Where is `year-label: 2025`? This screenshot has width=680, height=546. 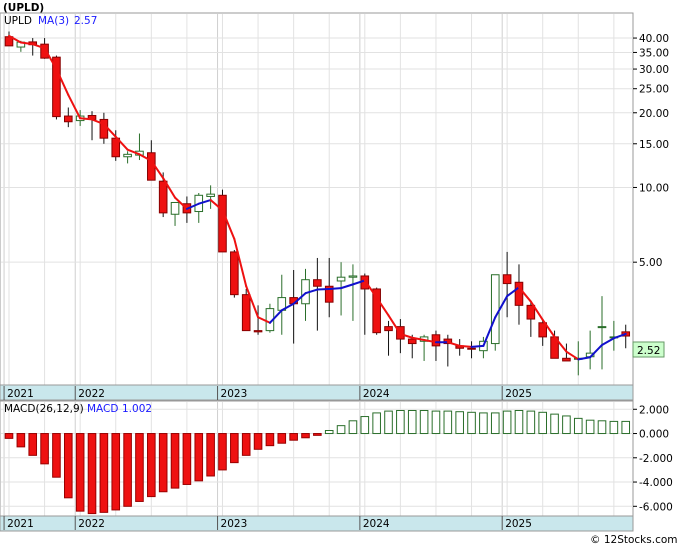 year-label: 2025 is located at coordinates (518, 524).